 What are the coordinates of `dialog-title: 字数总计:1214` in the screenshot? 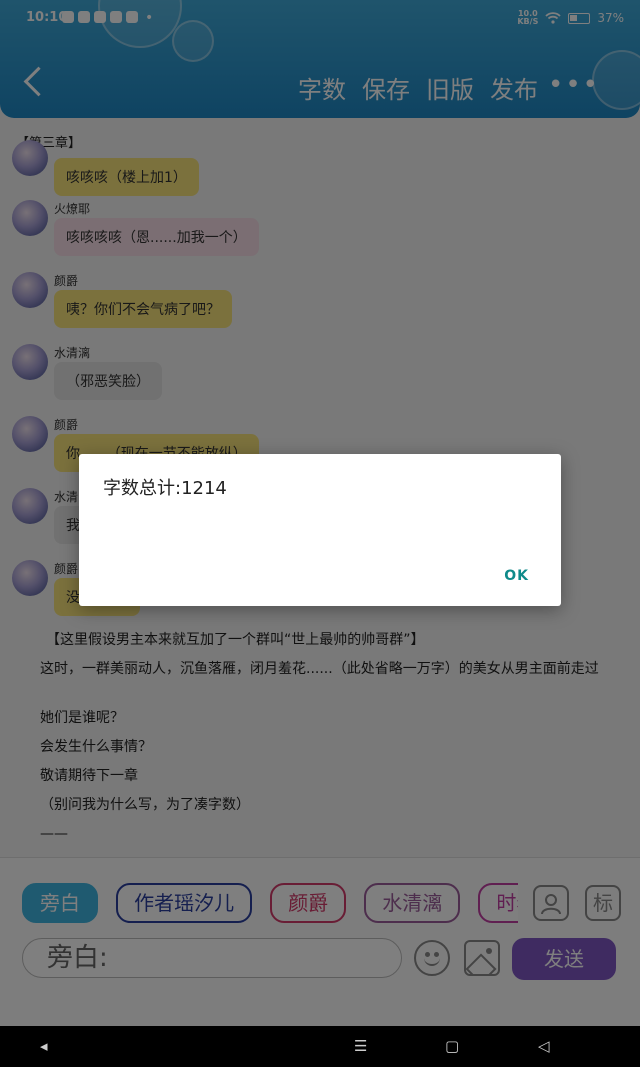 It's located at (165, 488).